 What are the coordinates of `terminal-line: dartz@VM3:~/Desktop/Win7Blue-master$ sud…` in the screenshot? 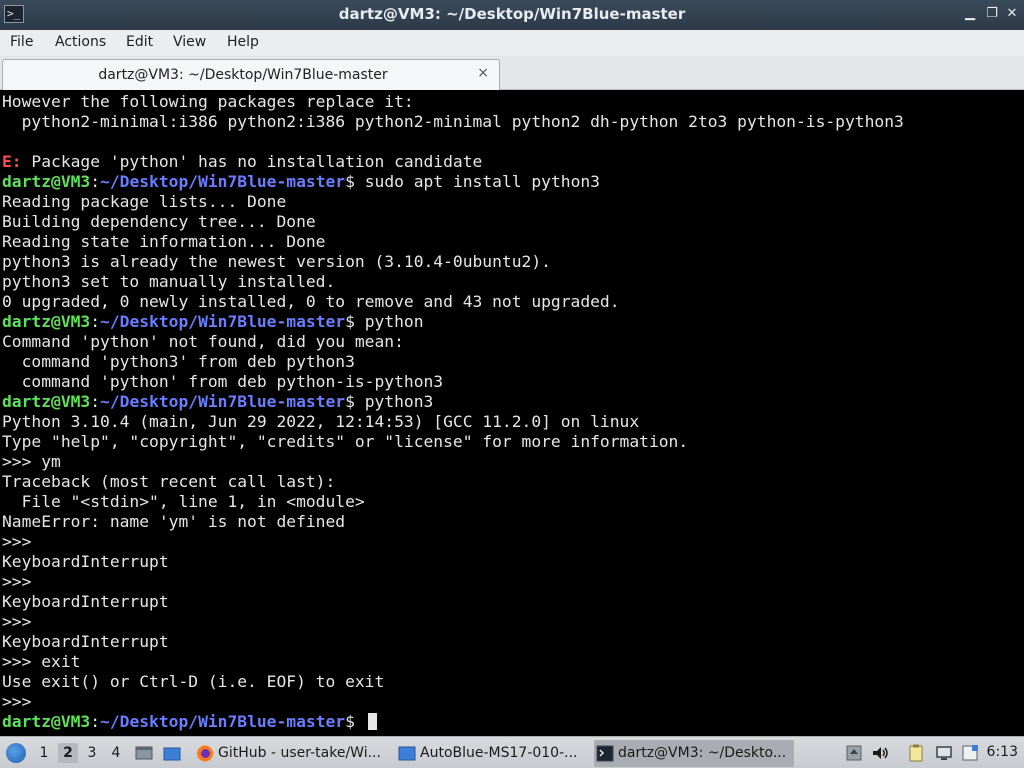 It's located at (513, 182).